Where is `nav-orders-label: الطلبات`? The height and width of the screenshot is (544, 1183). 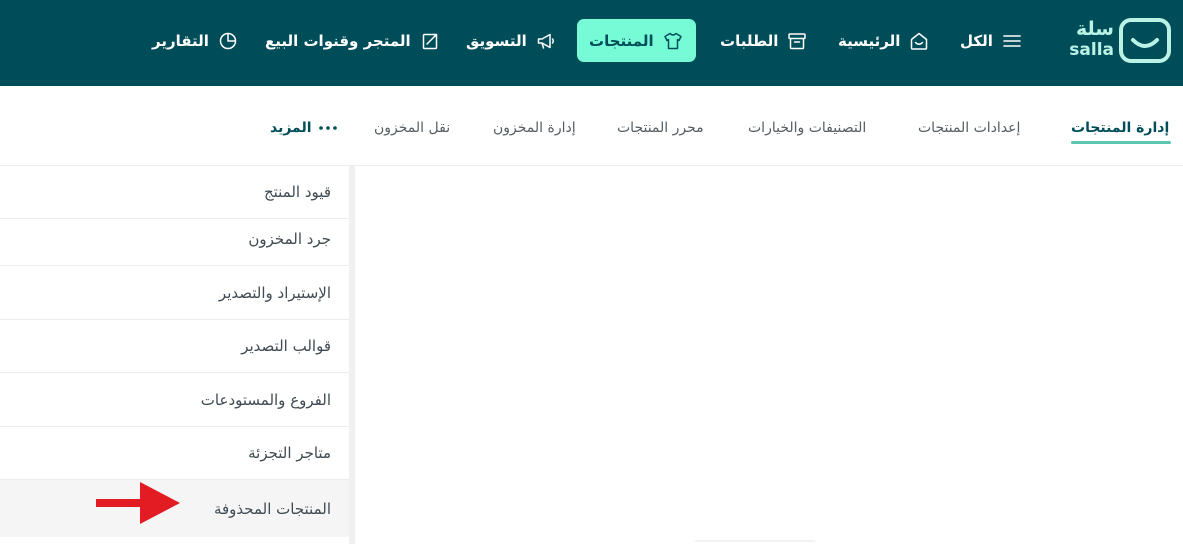
nav-orders-label: الطلبات is located at coordinates (749, 40).